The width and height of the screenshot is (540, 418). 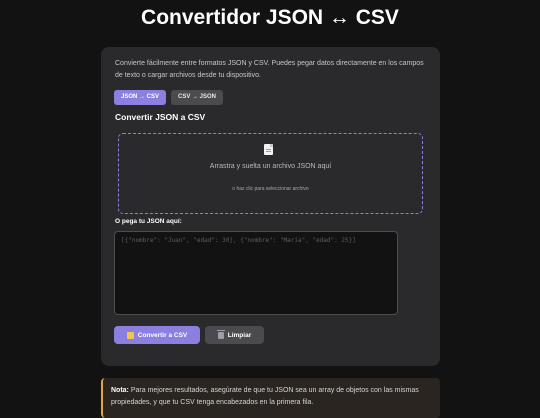 What do you see at coordinates (140, 97) in the screenshot?
I see `tab-json-to-csv: JSON → CSV` at bounding box center [140, 97].